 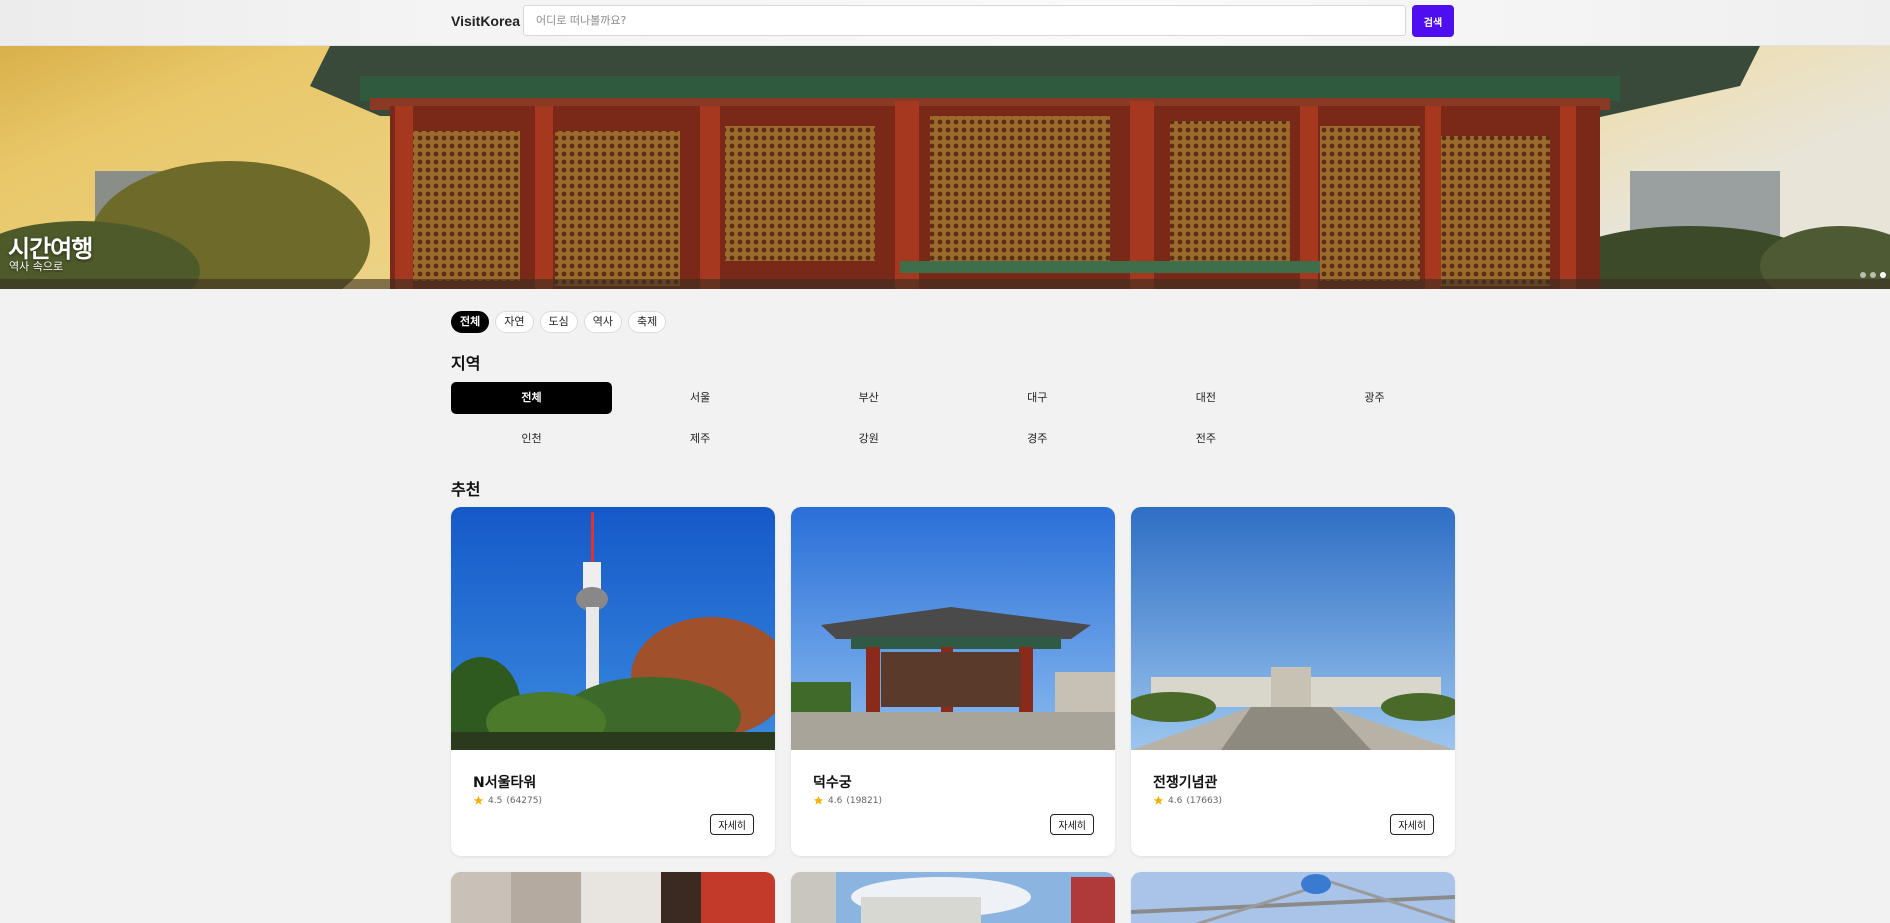 What do you see at coordinates (868, 398) in the screenshot?
I see `region-item-busan: 부산` at bounding box center [868, 398].